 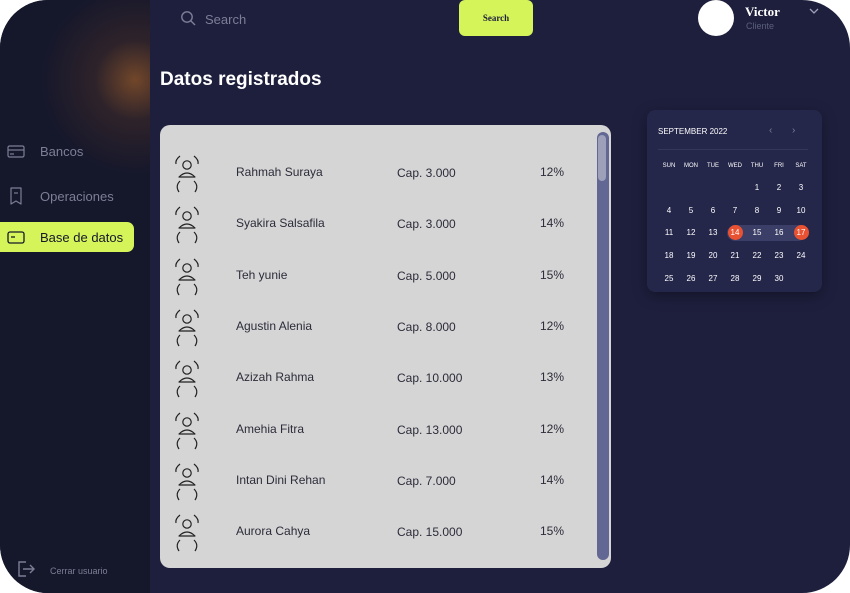 I want to click on calendar-day-number: 22, so click(x=757, y=256).